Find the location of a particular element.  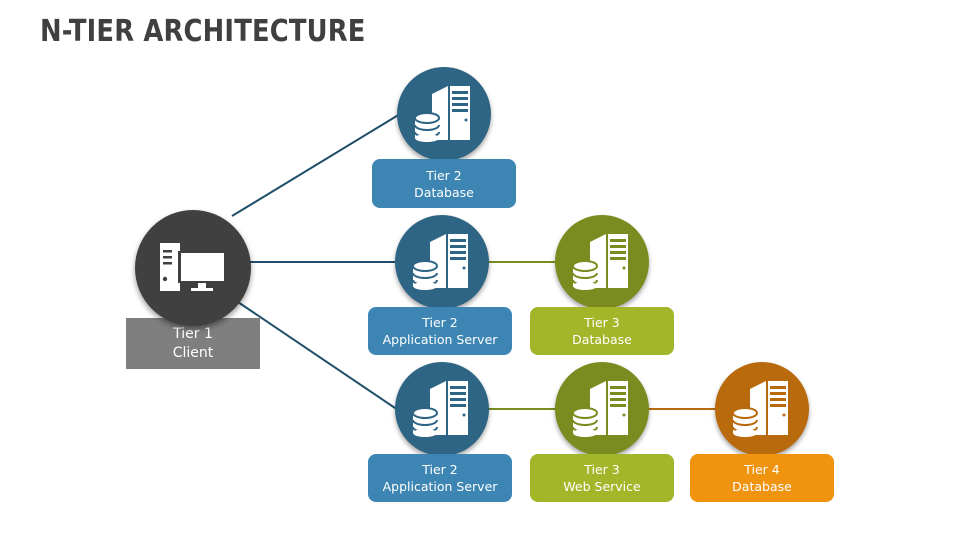

tier3-web-service-node is located at coordinates (602, 409).